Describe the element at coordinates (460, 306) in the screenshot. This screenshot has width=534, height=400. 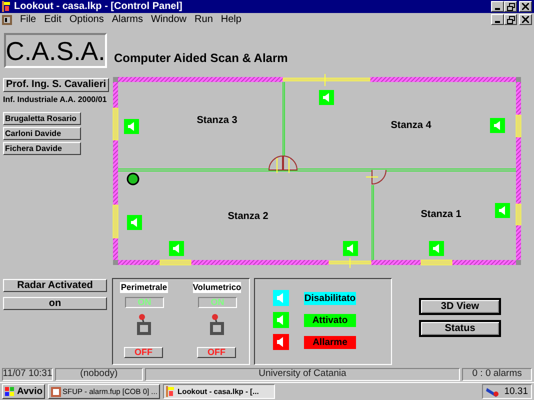
I see `panel-button: 3D View` at that location.